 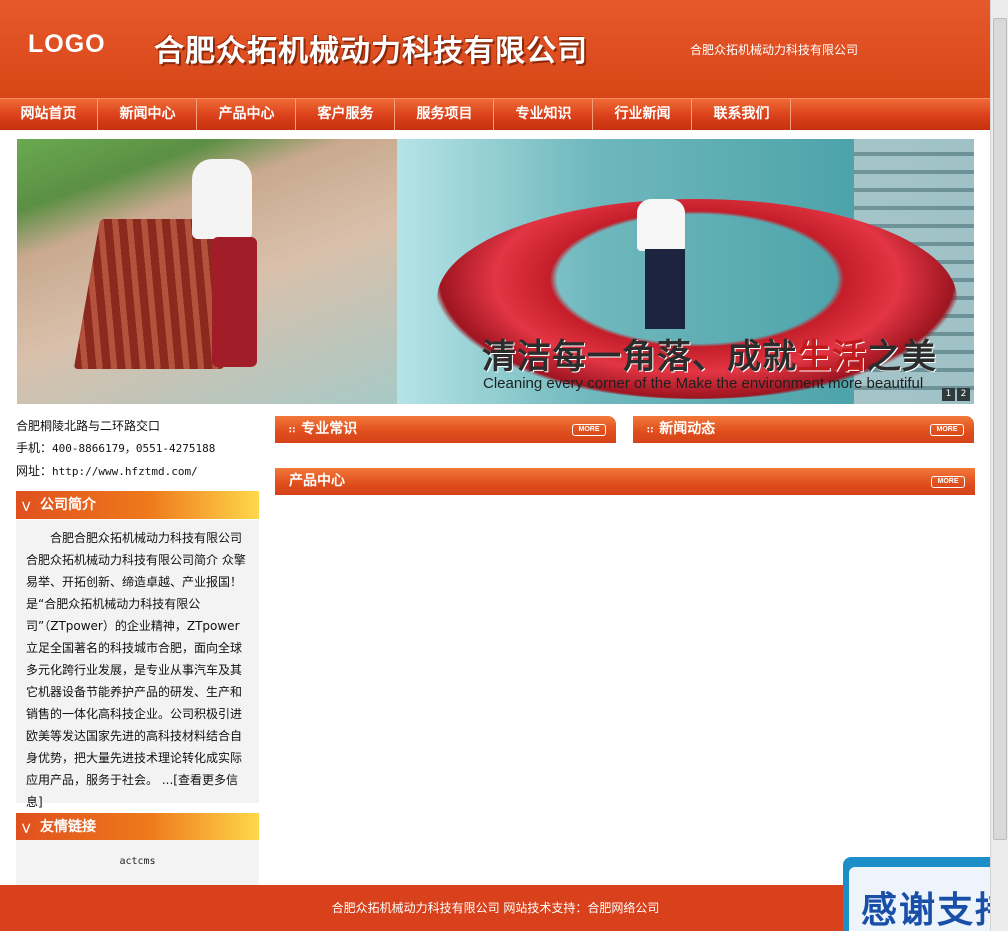 I want to click on more-button-news: MORE, so click(x=947, y=430).